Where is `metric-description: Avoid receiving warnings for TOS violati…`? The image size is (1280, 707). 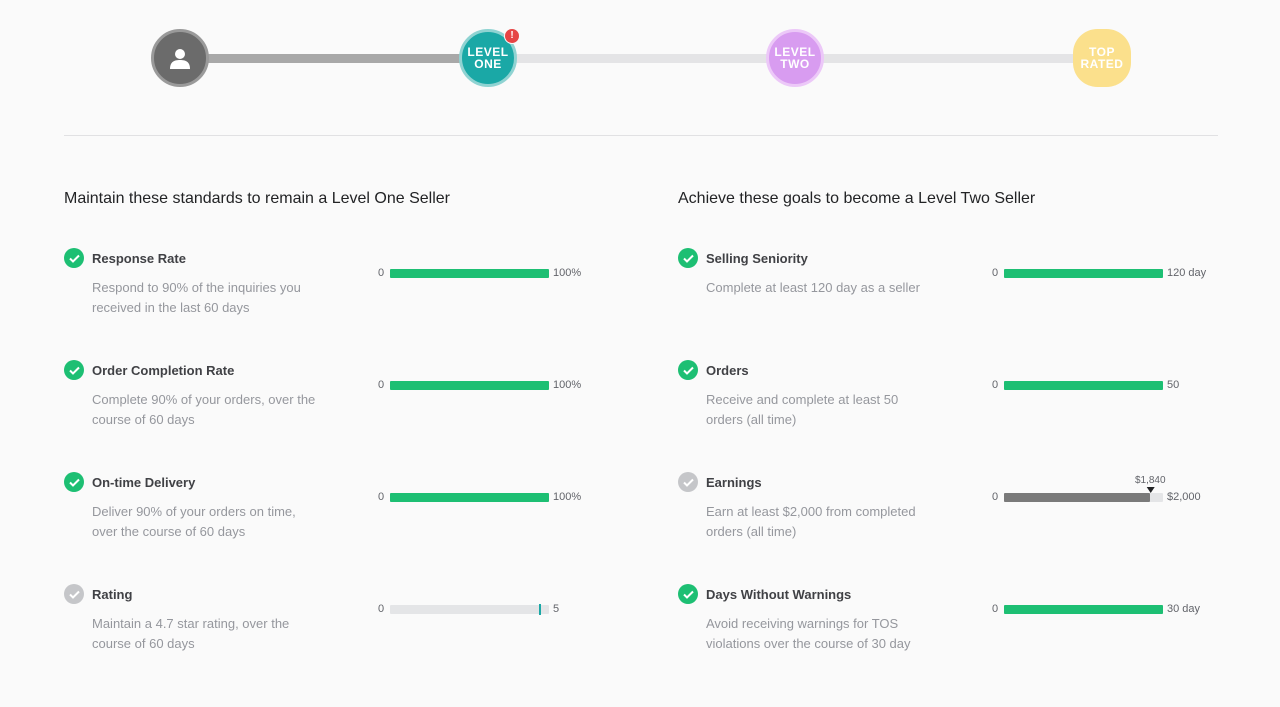
metric-description: Avoid receiving warnings for TOS violati… is located at coordinates (808, 633).